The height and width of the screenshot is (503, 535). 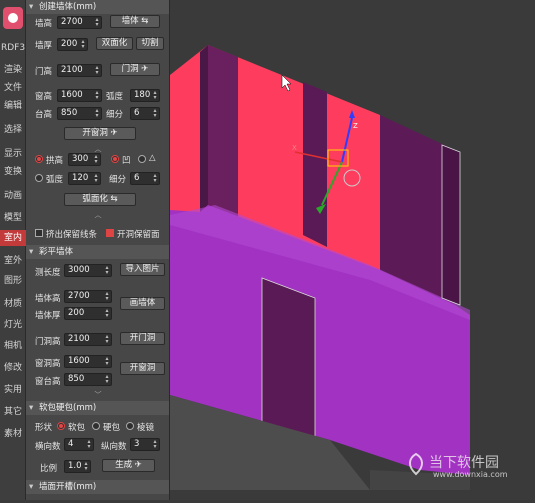 What do you see at coordinates (55, 180) in the screenshot?
I see `arc2-label: 弧度` at bounding box center [55, 180].